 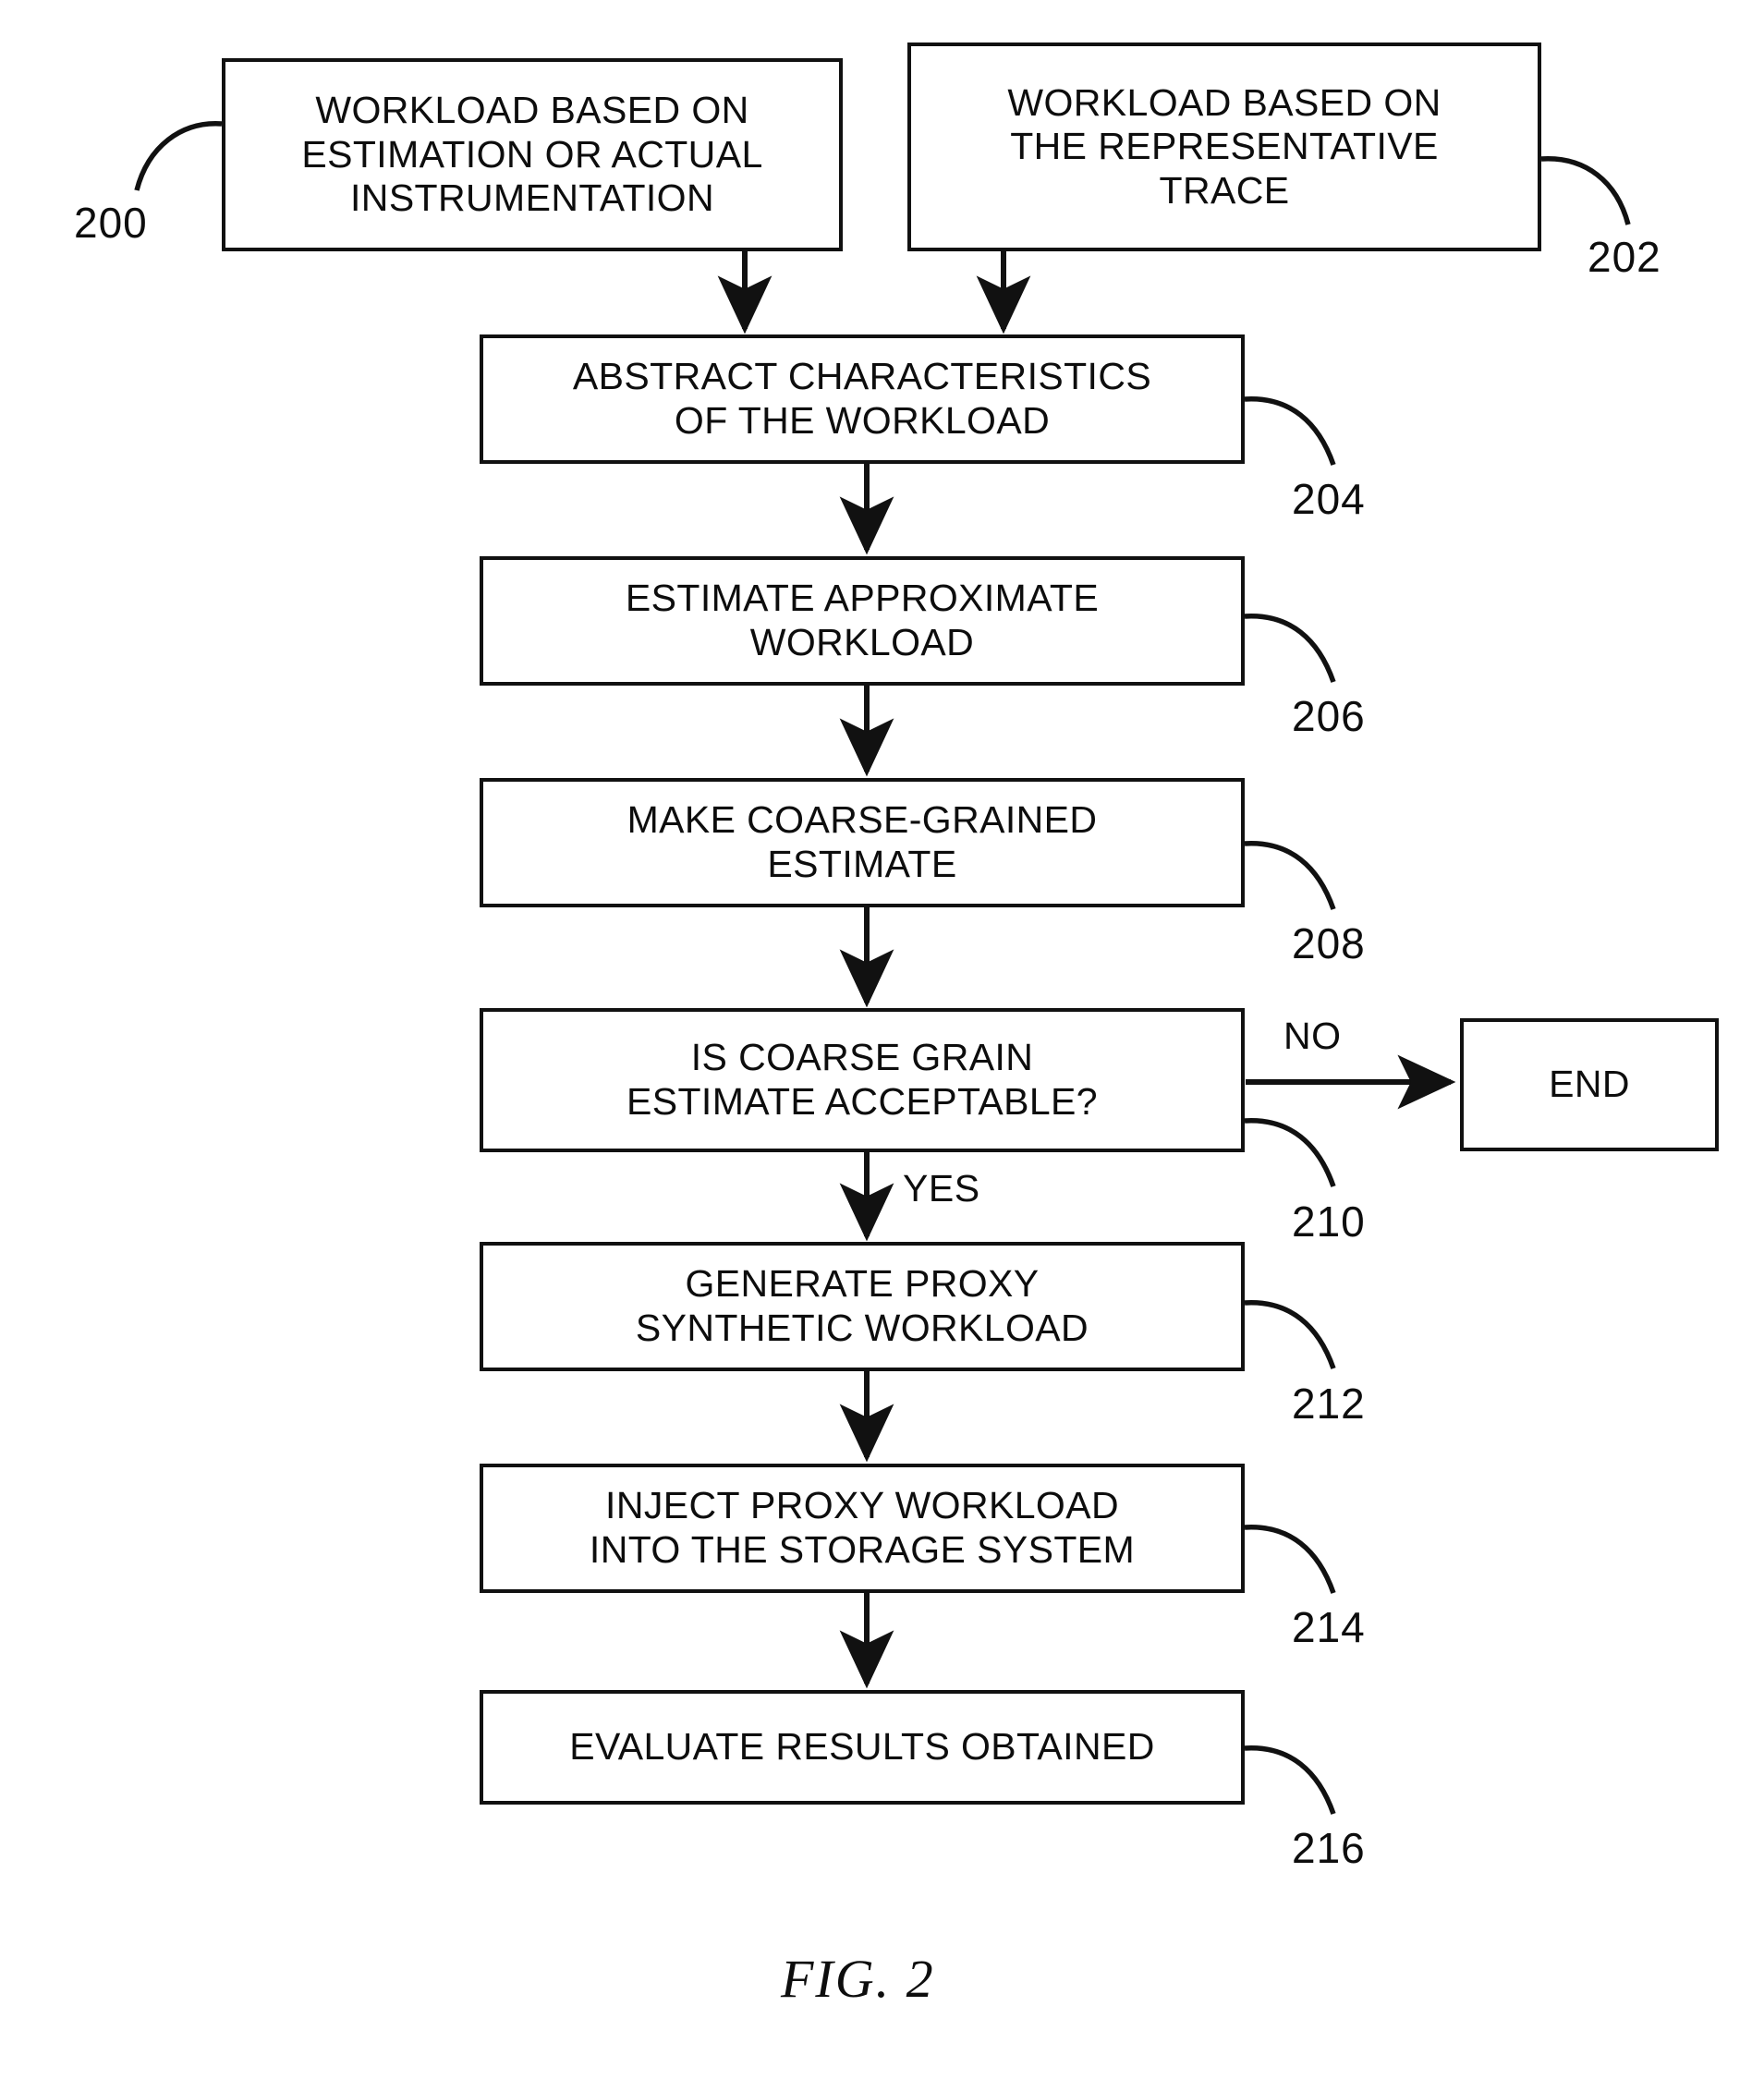 What do you see at coordinates (1329, 499) in the screenshot?
I see `ref-number-204: 204` at bounding box center [1329, 499].